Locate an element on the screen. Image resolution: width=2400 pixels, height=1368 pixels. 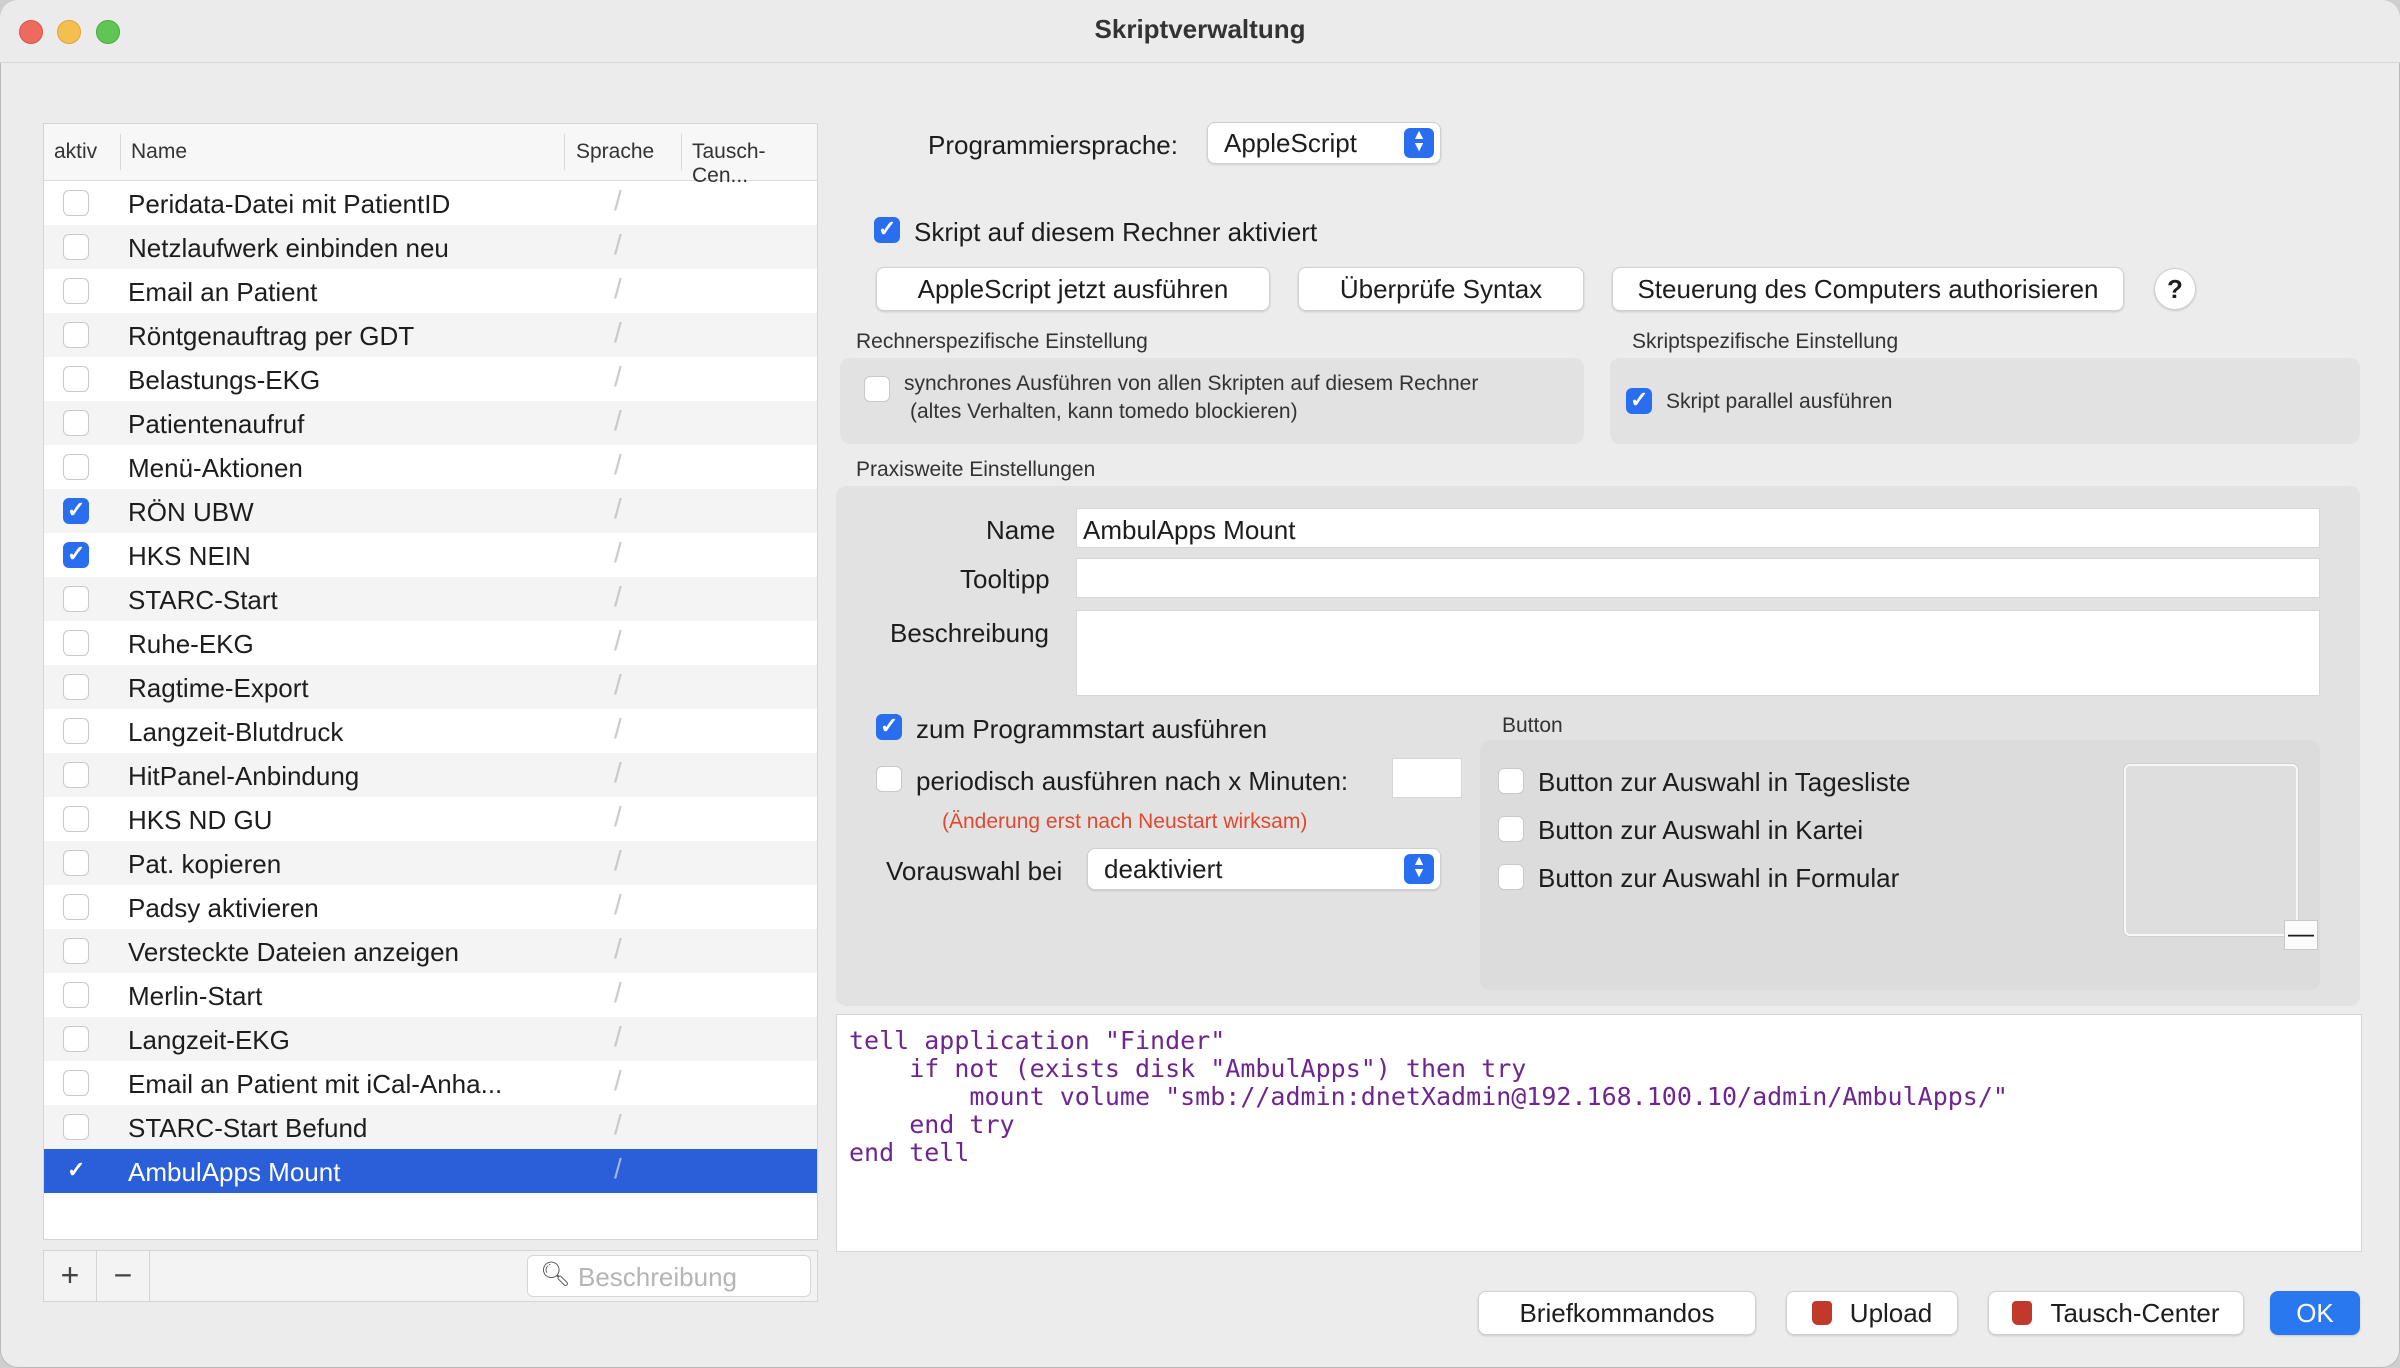
script-row: Merlin-Start / is located at coordinates (430, 995).